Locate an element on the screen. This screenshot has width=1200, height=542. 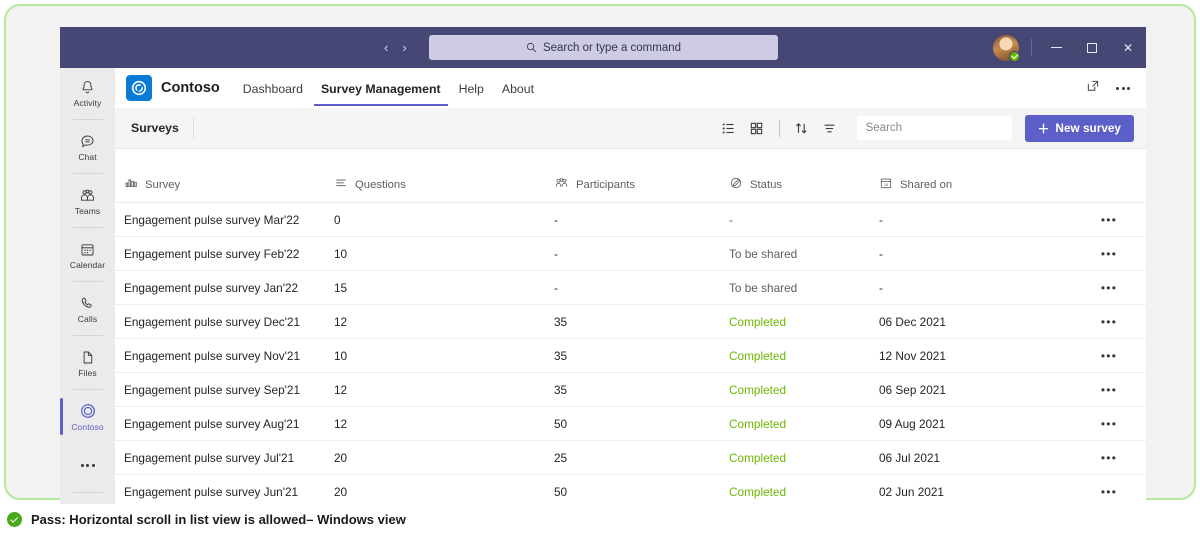
new-survey-button: ＋ New survey is located at coordinates (1079, 128).